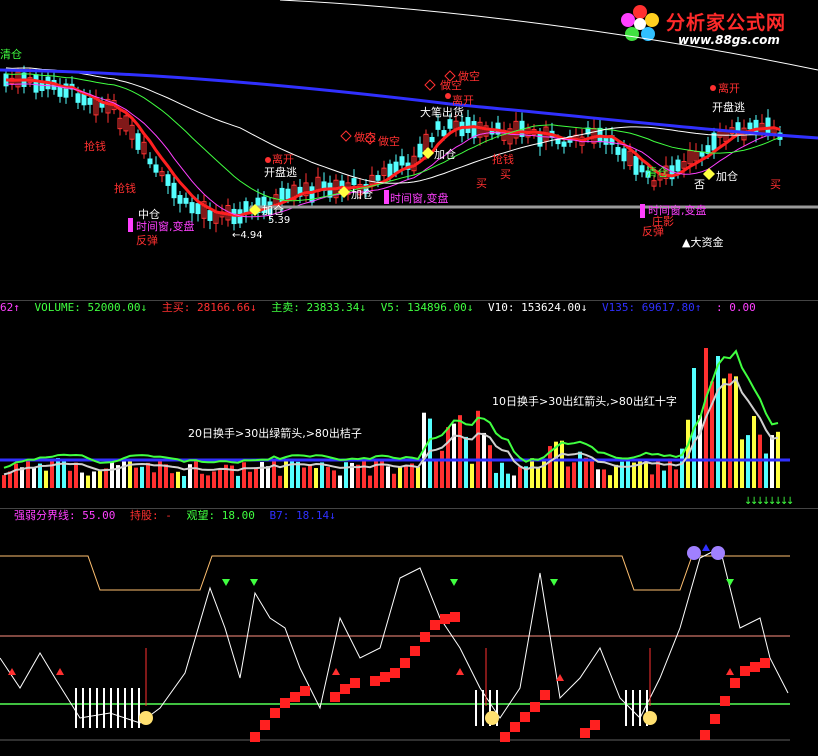 The width and height of the screenshot is (818, 756). Describe the element at coordinates (146, 718) in the screenshot. I see `smiley-icon` at that location.